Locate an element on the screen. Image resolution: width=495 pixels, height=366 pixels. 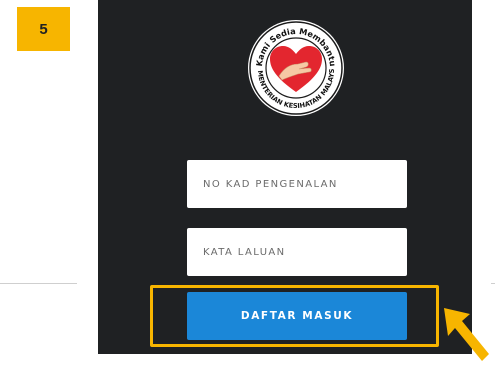
ic-number-input: NO KAD PENGENALAN is located at coordinates (297, 184).